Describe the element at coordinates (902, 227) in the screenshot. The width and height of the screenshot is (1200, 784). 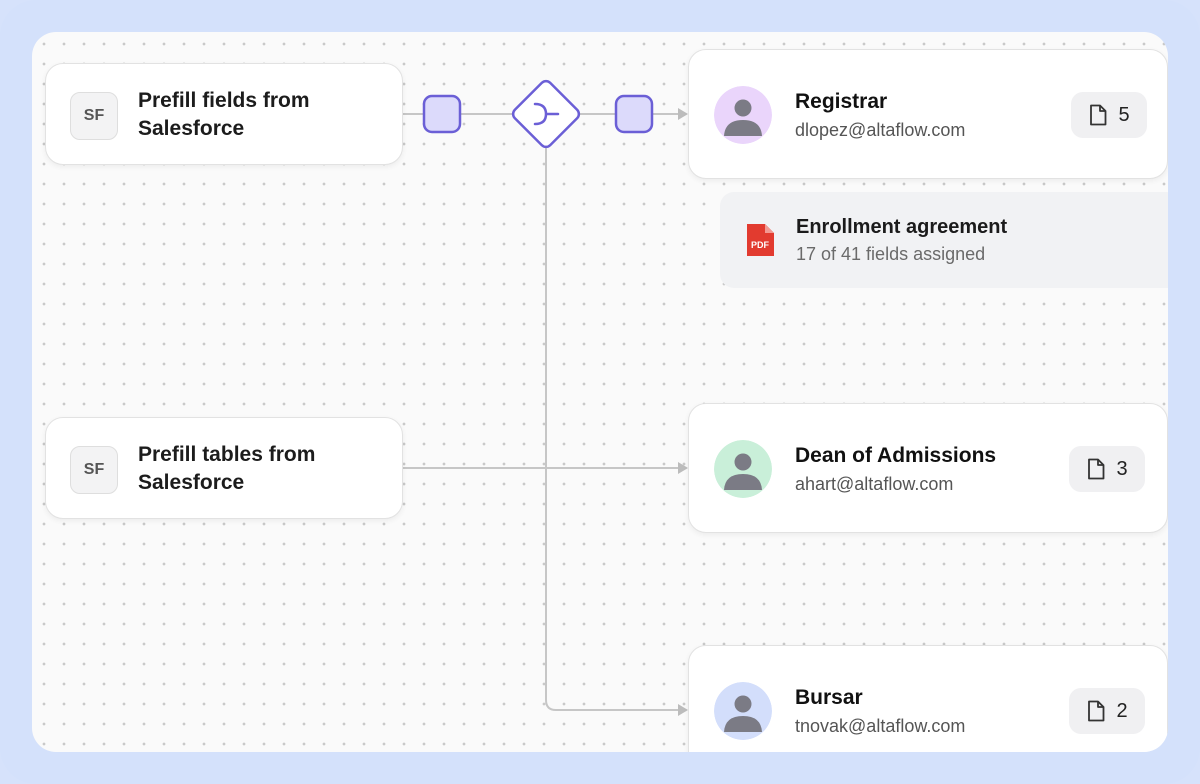
I see `document-title: Enrollment agreement` at that location.